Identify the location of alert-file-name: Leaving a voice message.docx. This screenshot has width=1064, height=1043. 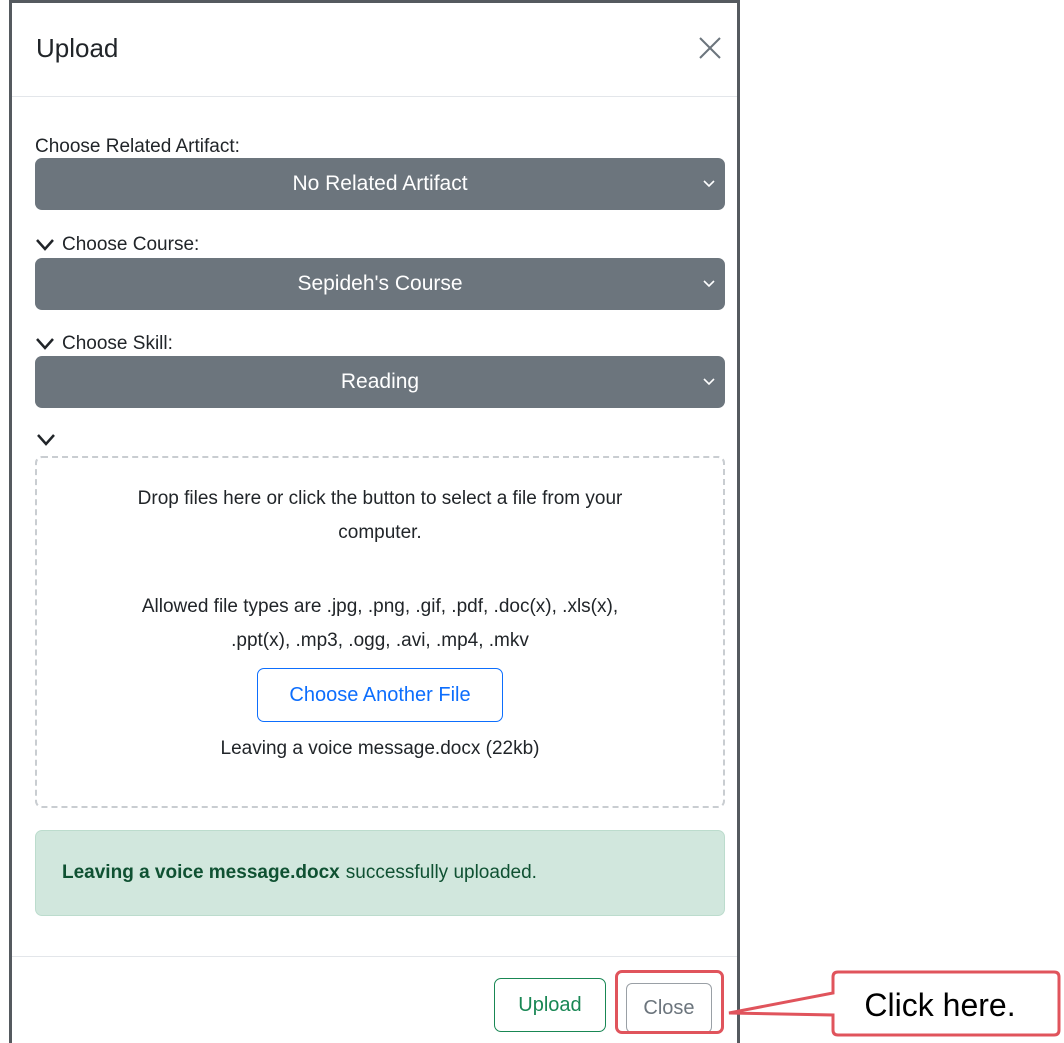
(201, 872).